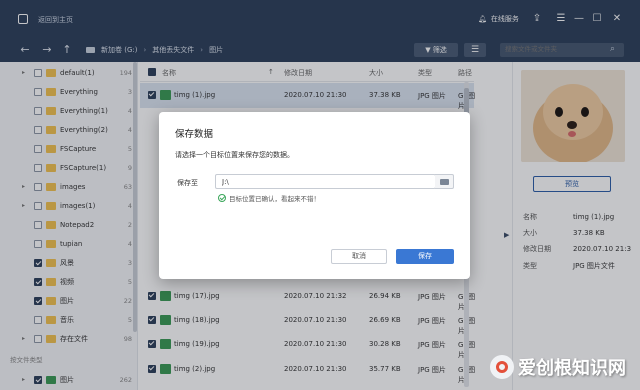 Image resolution: width=640 pixels, height=390 pixels. Describe the element at coordinates (572, 368) in the screenshot. I see `watermark-text: 爱创根知识网` at that location.